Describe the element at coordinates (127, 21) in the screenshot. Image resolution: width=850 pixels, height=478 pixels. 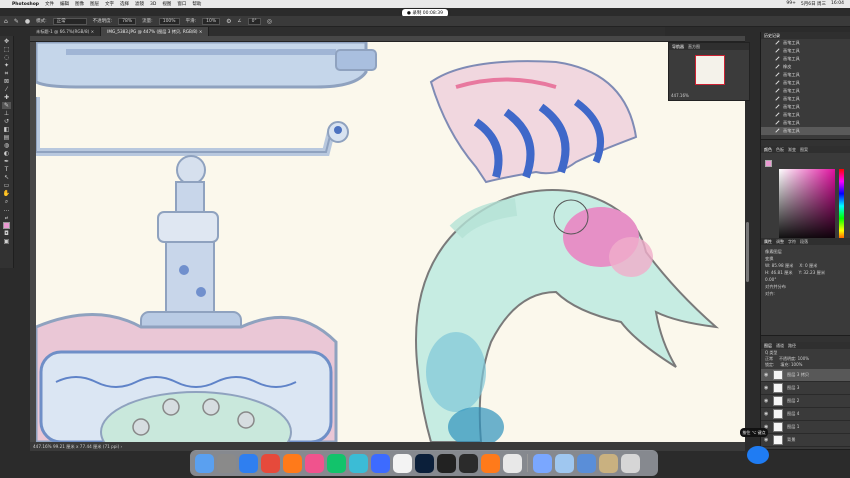
I see `opacity-input: 78%` at that location.